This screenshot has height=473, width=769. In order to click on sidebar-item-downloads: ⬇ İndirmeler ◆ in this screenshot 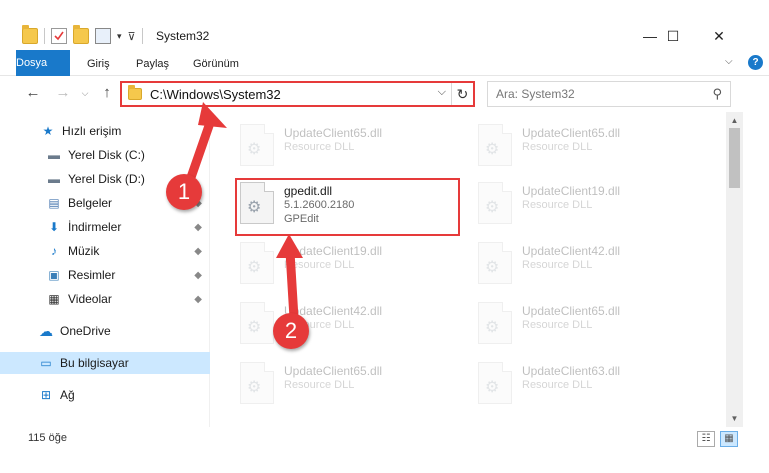, I will do `click(105, 227)`.